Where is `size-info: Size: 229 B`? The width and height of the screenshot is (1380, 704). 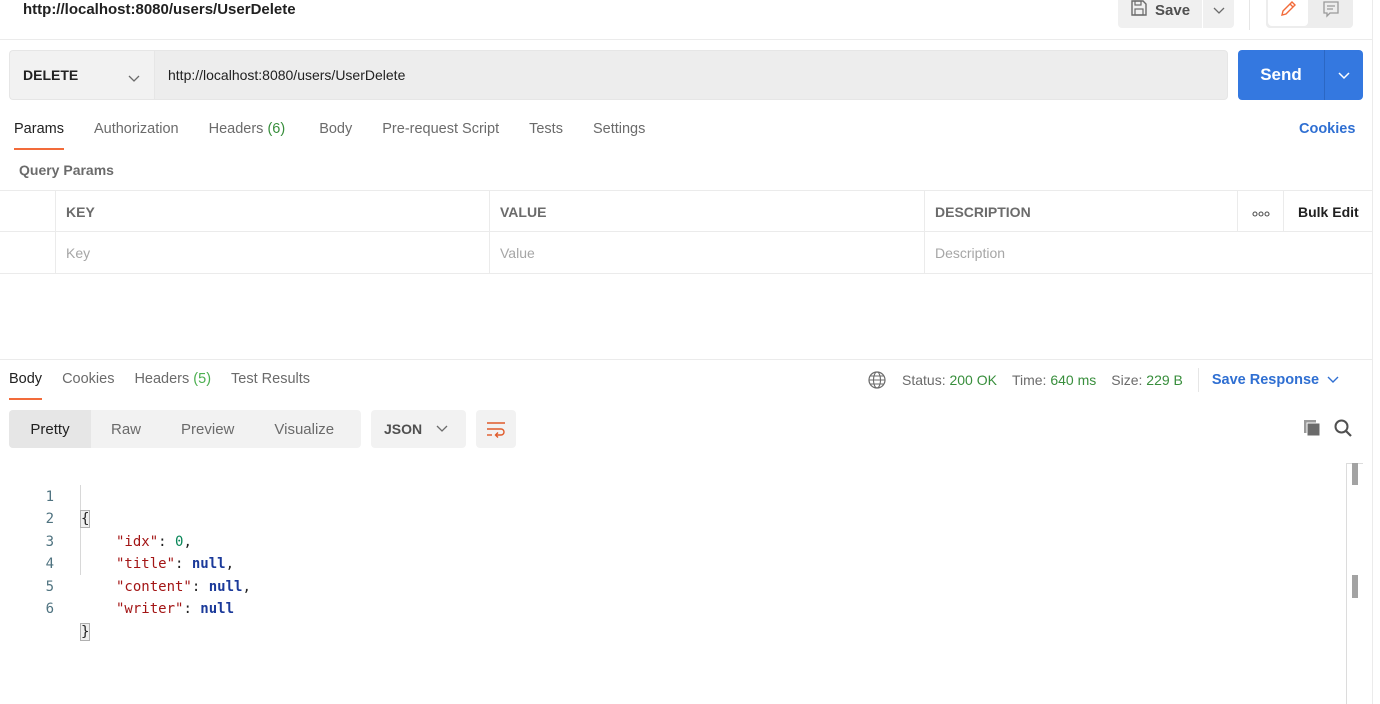
size-info: Size: 229 B is located at coordinates (1147, 380).